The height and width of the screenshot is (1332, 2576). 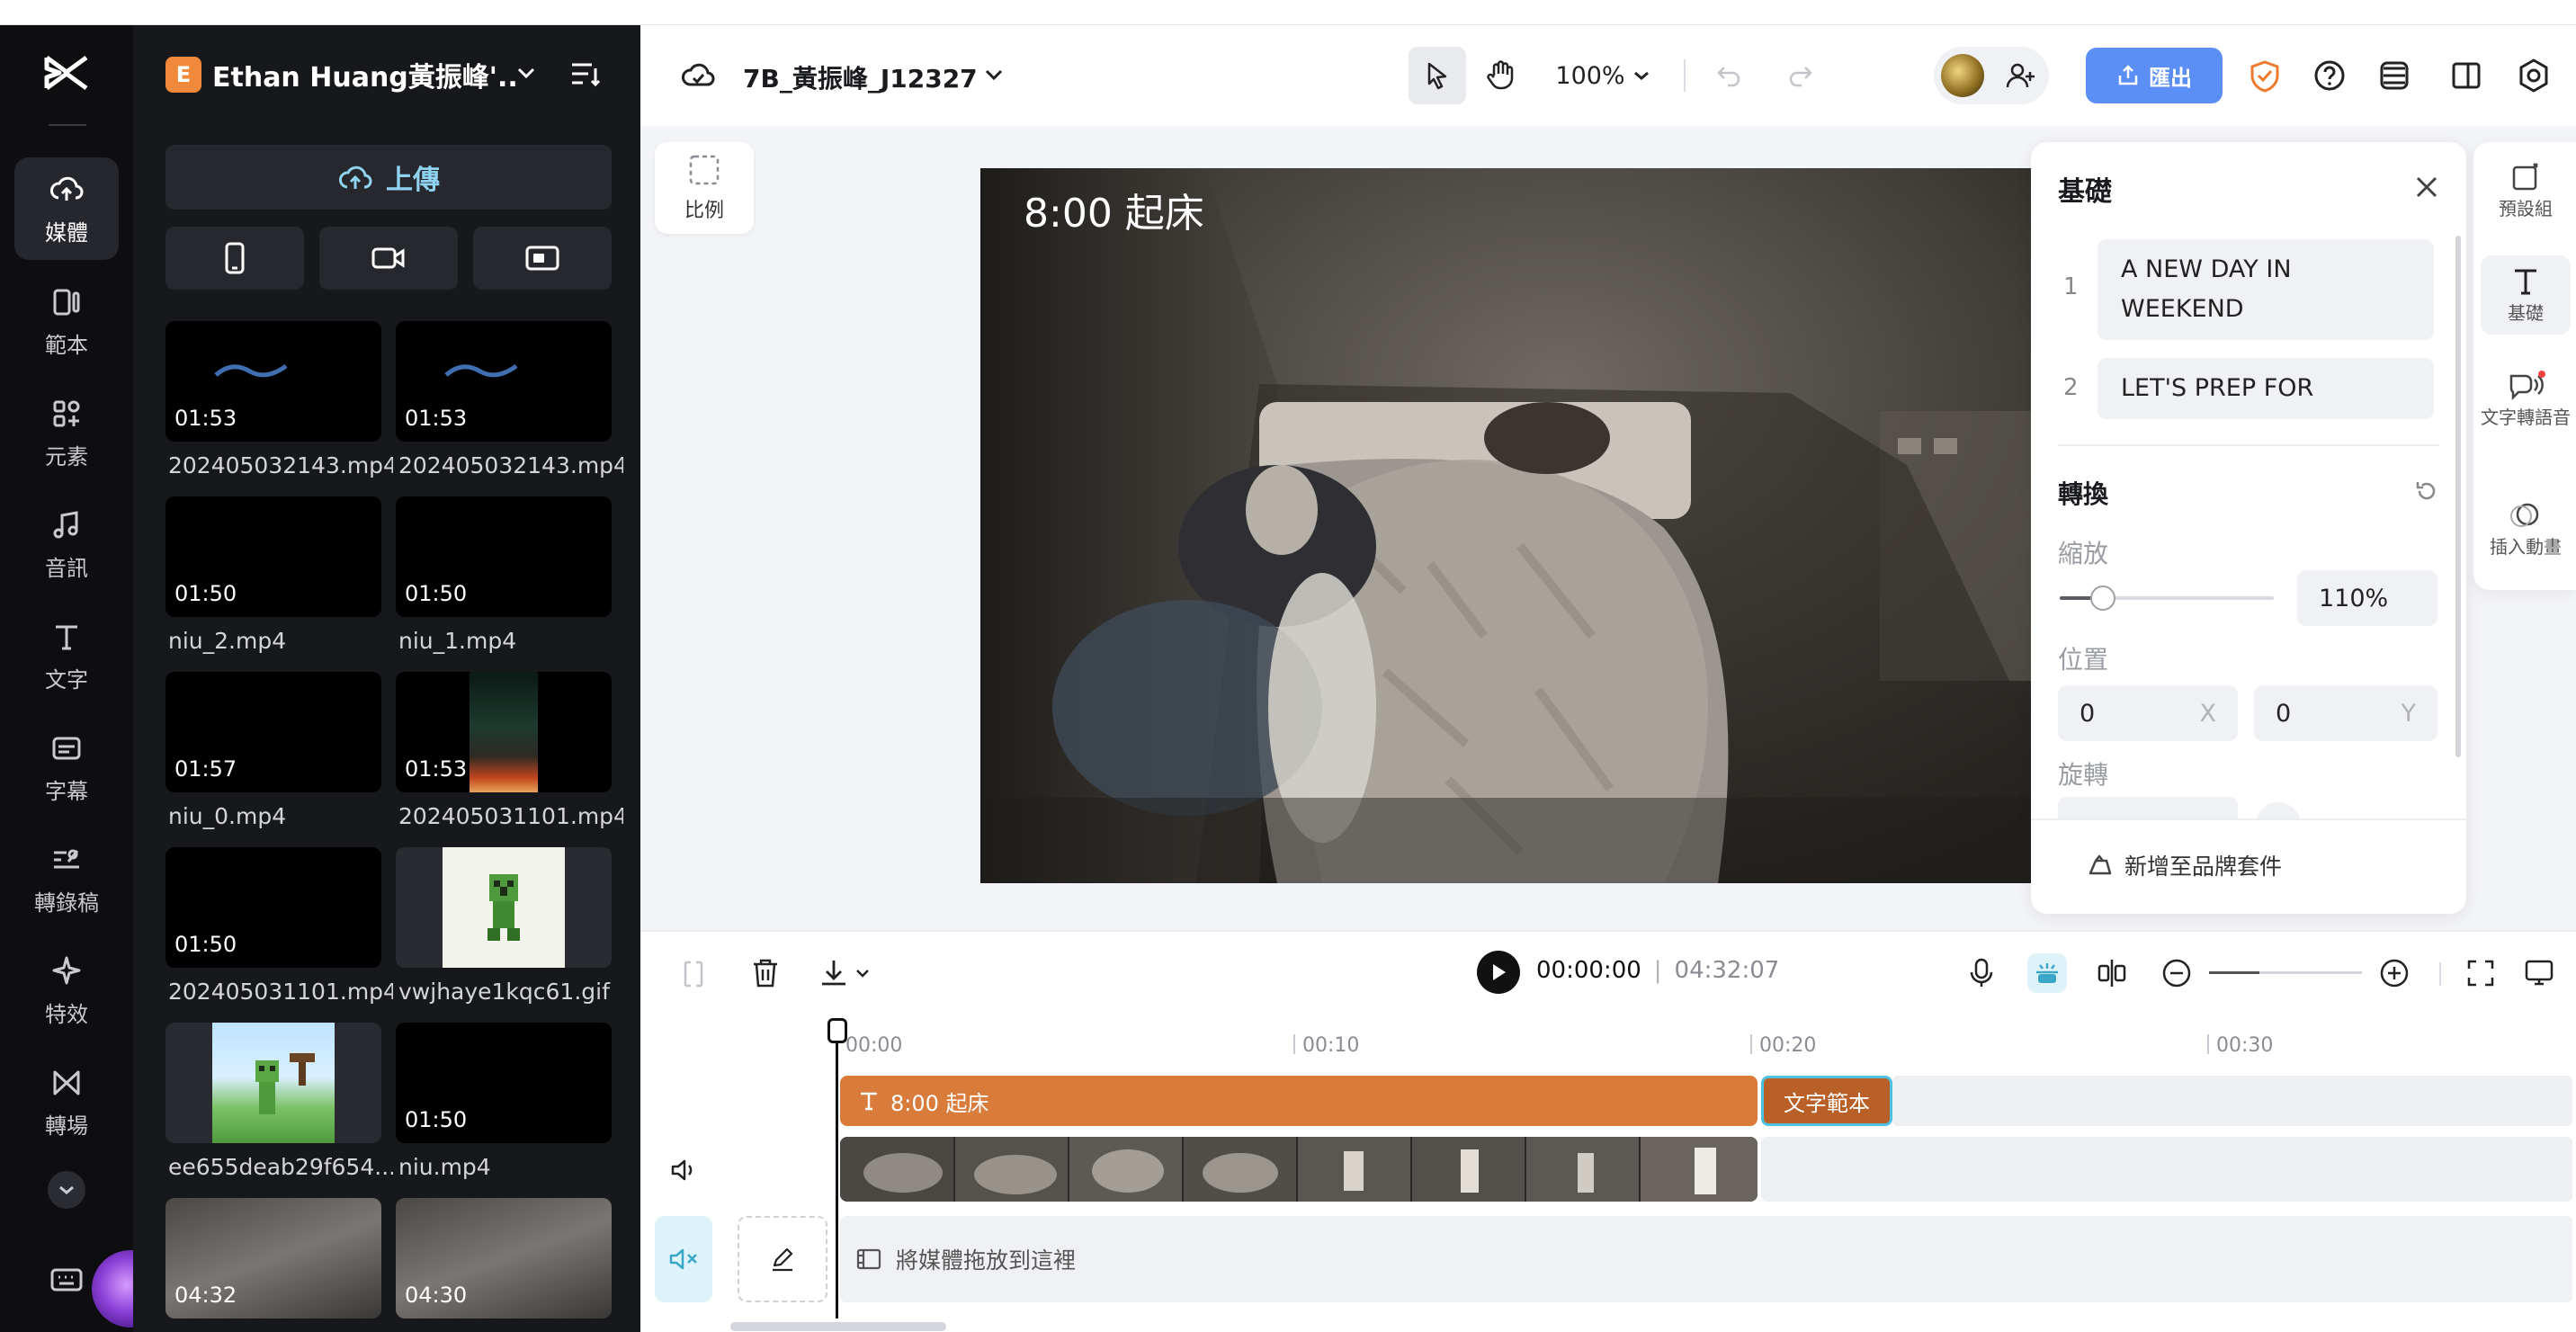 What do you see at coordinates (66, 232) in the screenshot?
I see `nav-label: 媒體` at bounding box center [66, 232].